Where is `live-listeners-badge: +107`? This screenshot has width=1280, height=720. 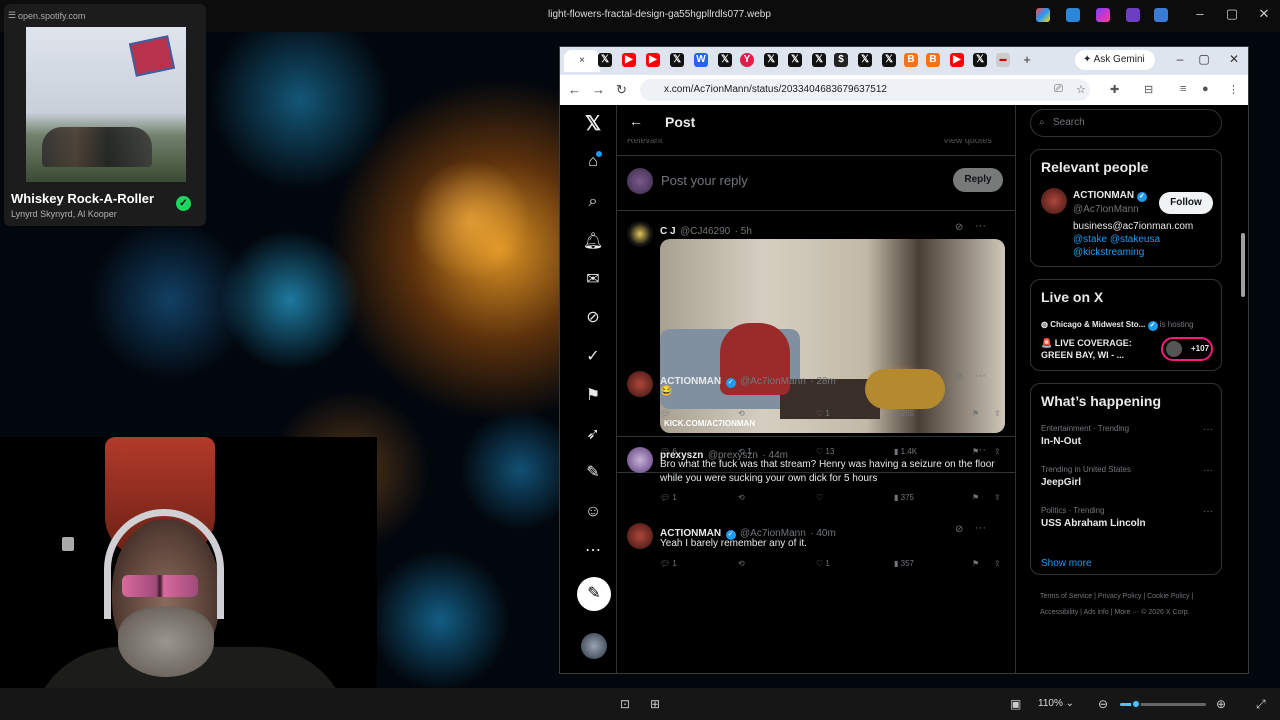 live-listeners-badge: +107 is located at coordinates (1187, 349).